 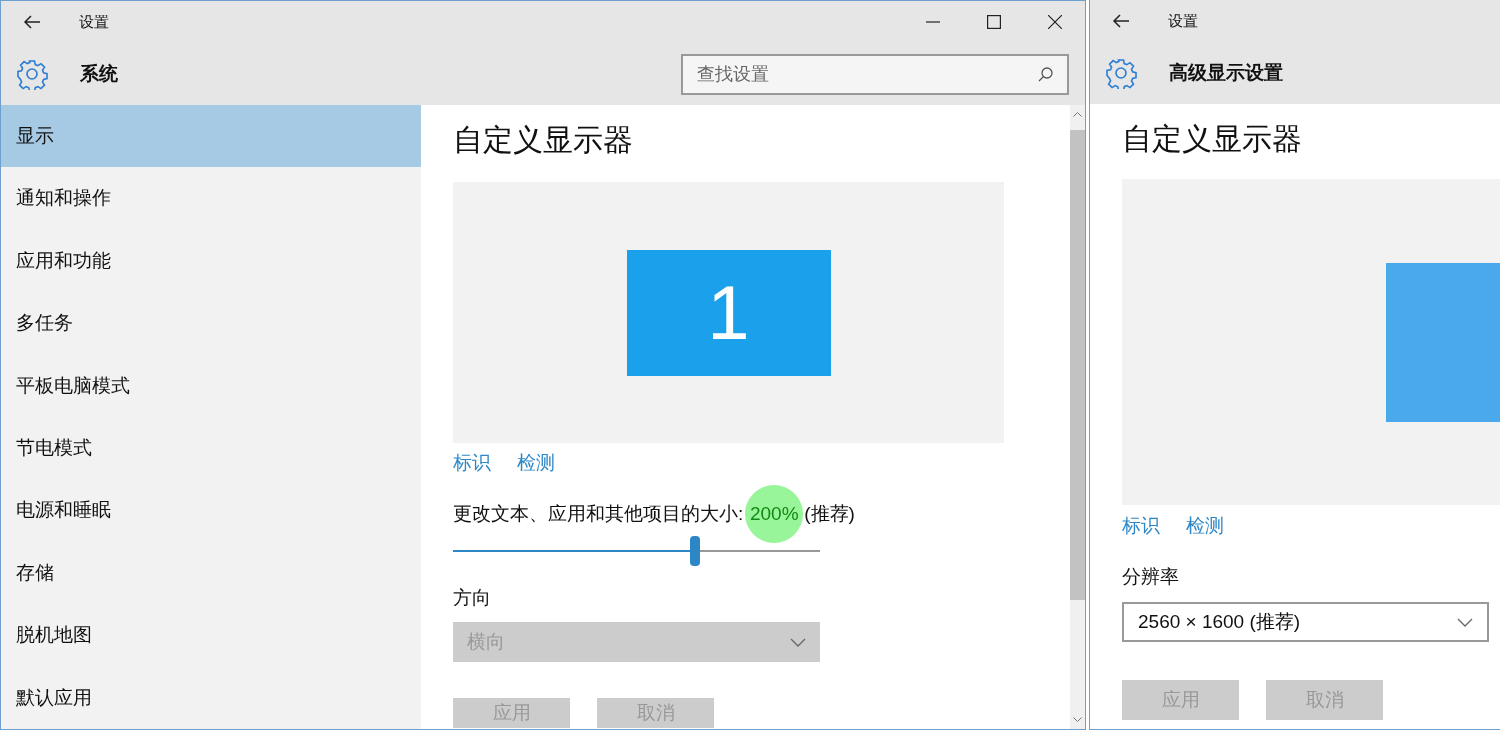 I want to click on scrollbar, so click(x=1077, y=417).